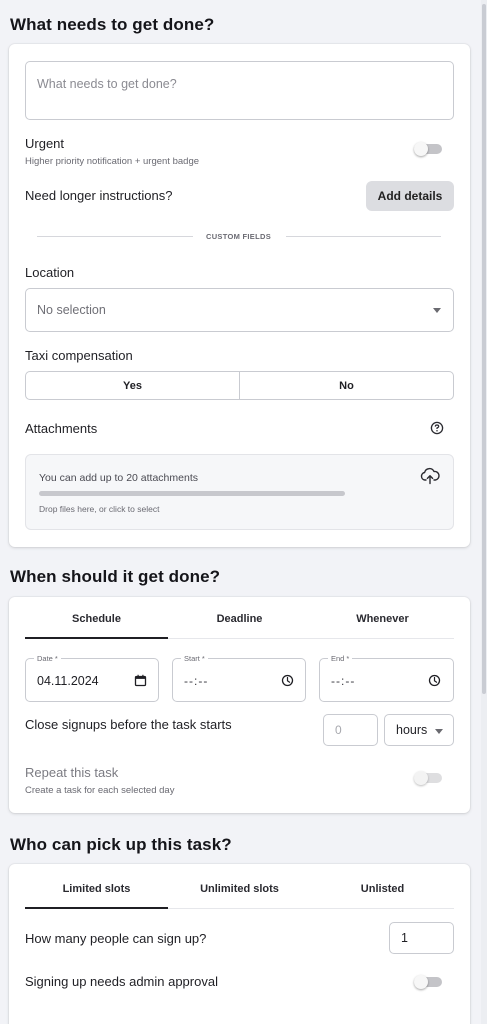 This screenshot has width=487, height=1024. I want to click on page-scrollbar, so click(484, 512).